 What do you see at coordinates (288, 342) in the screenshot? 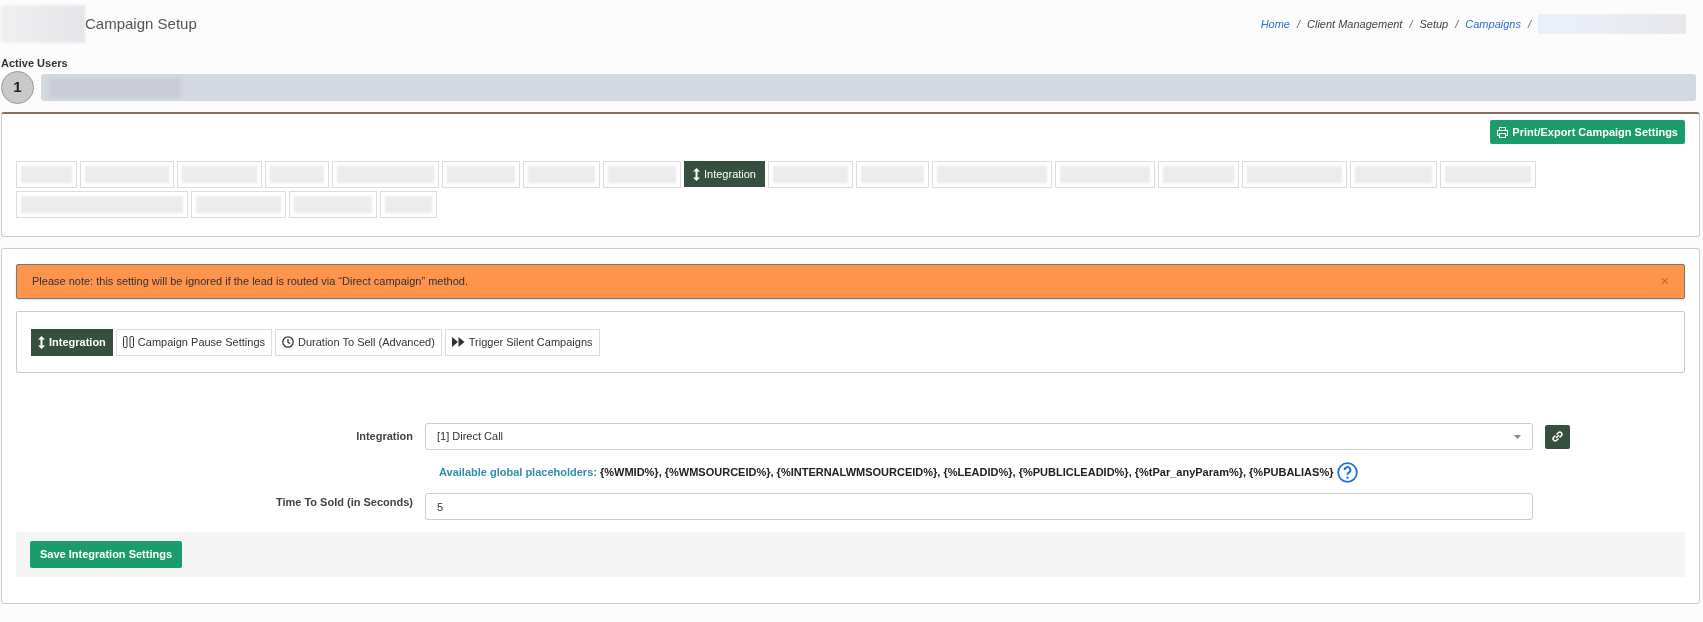
I see `clock-icon` at bounding box center [288, 342].